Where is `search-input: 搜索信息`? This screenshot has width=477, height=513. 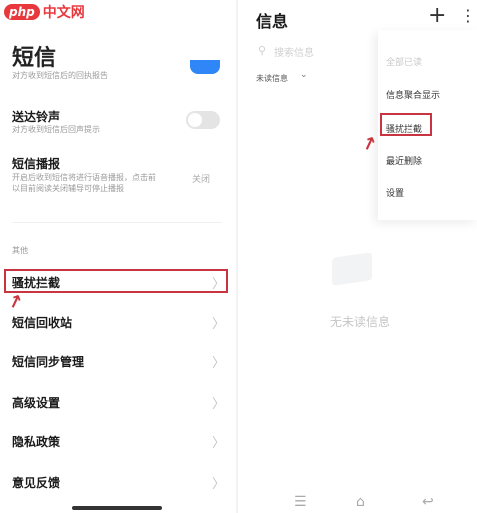
search-input: 搜索信息 is located at coordinates (294, 51).